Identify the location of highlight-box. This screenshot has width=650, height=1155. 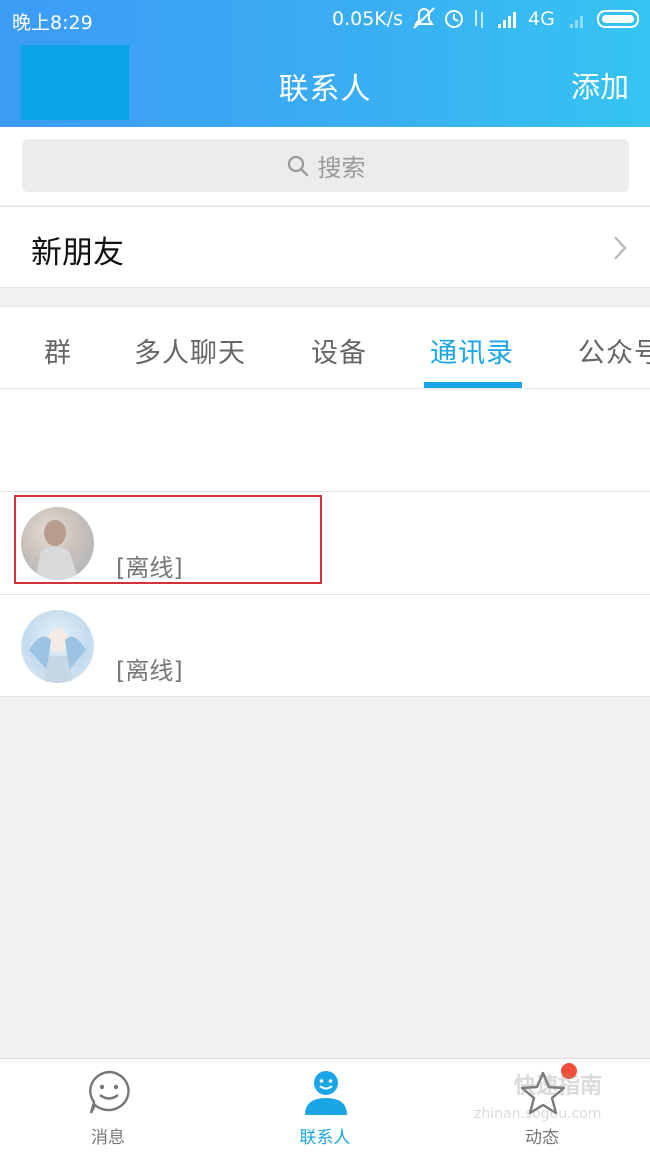
(168, 539).